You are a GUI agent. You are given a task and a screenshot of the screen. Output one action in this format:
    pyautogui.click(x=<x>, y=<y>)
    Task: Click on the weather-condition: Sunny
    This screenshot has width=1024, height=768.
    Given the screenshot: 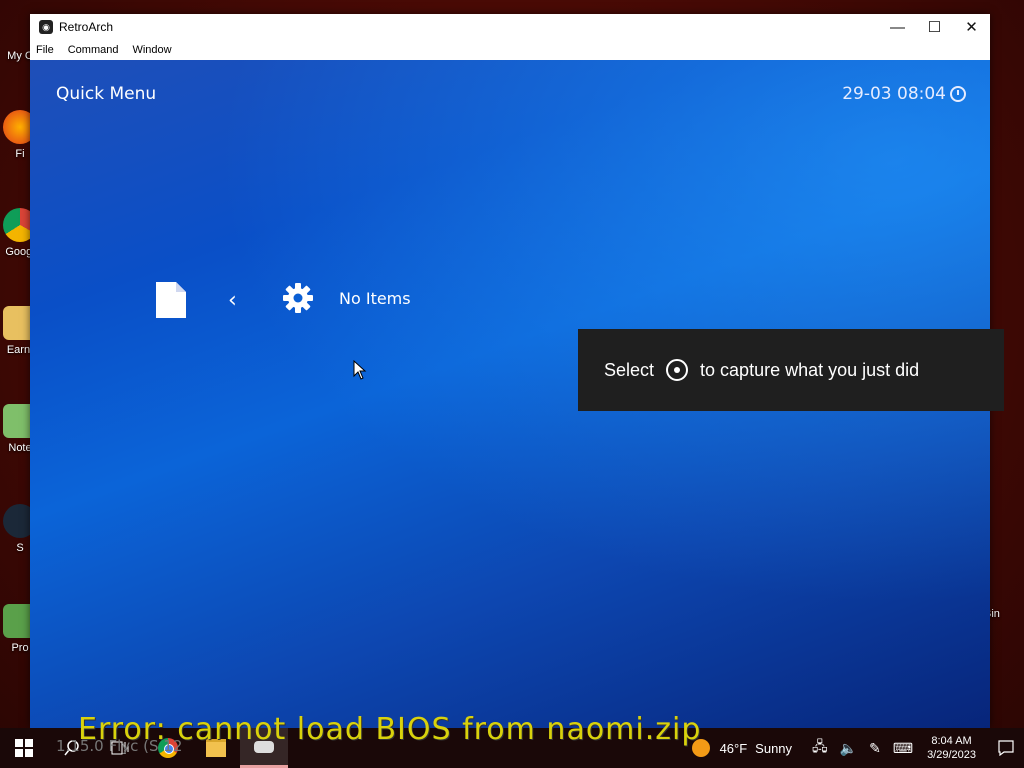 What is the action you would take?
    pyautogui.click(x=773, y=748)
    